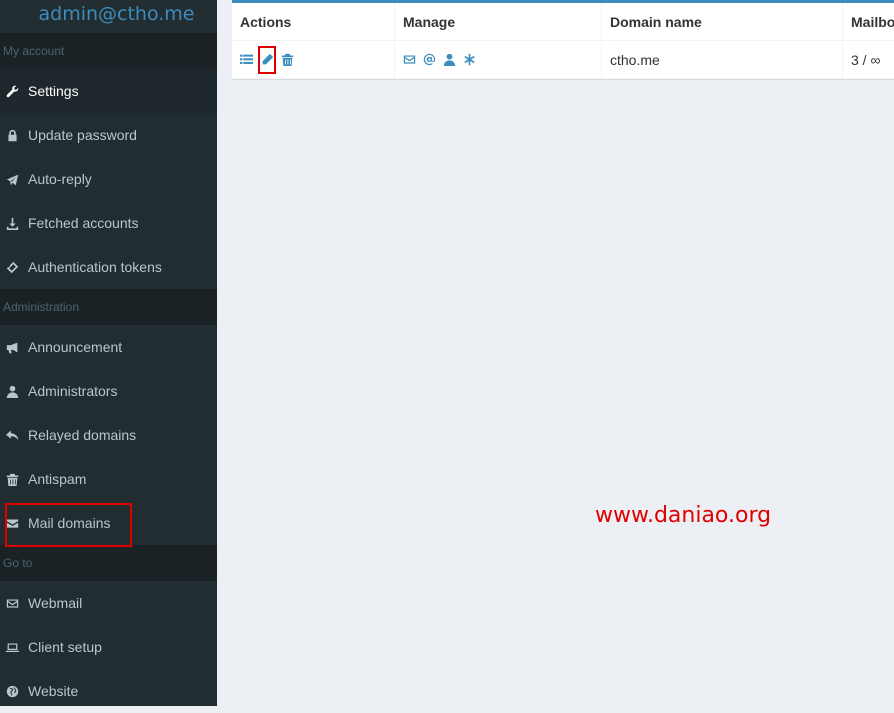 This screenshot has height=713, width=894. I want to click on actions-cell, so click(313, 60).